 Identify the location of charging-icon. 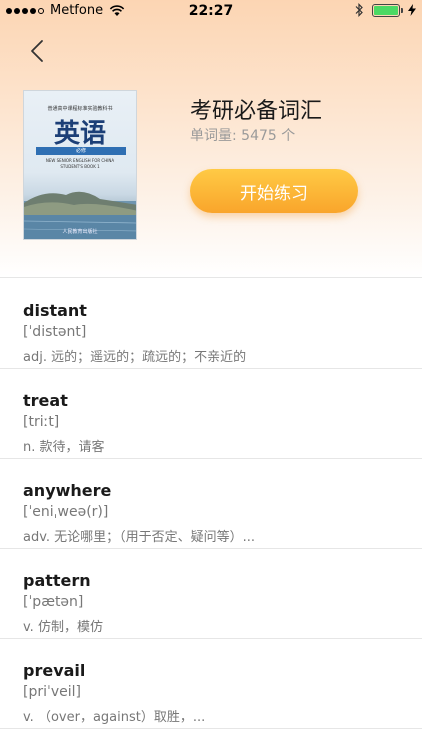
(412, 10).